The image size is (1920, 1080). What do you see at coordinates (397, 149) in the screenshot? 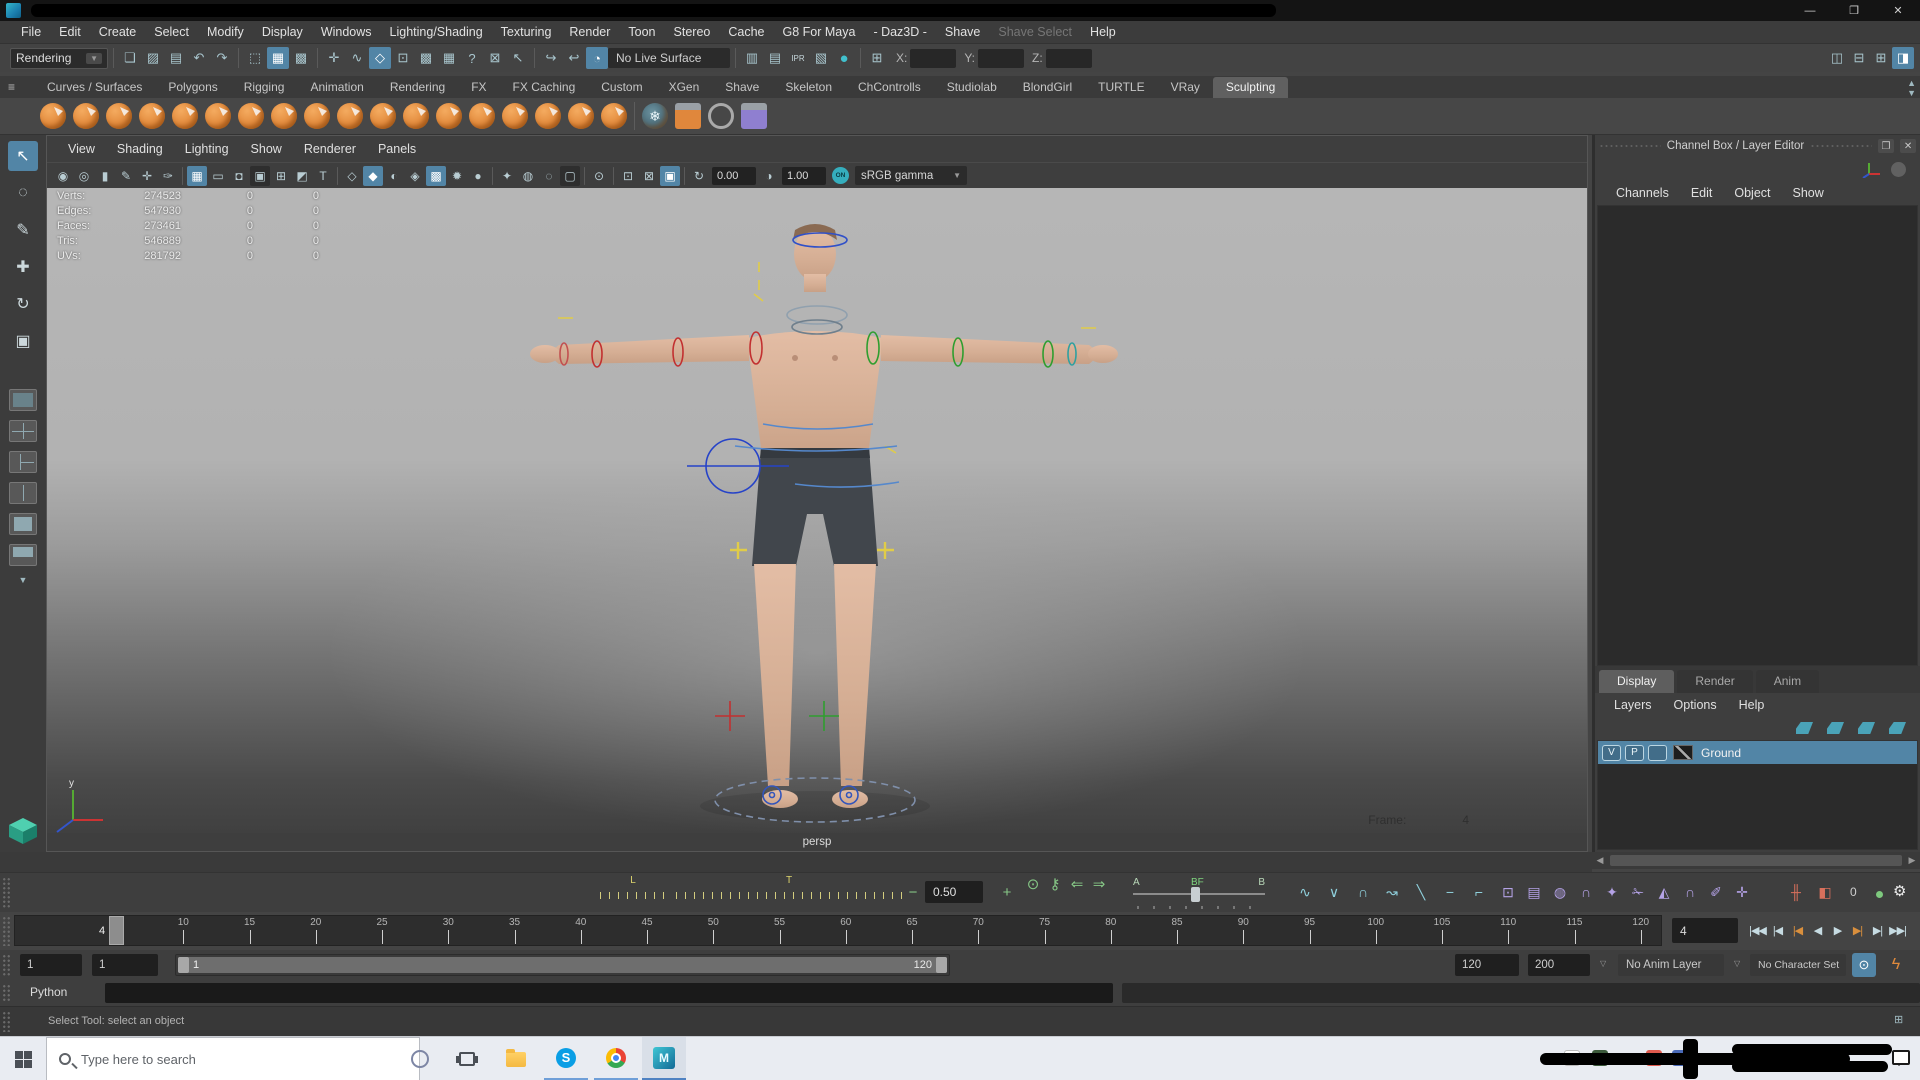
I see `viewport-menu-item: Panels` at bounding box center [397, 149].